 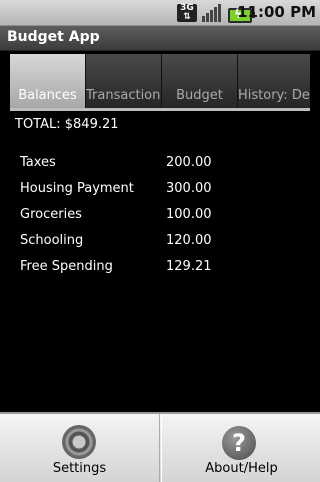 What do you see at coordinates (150, 168) in the screenshot?
I see `list-item: Taxes 200.00` at bounding box center [150, 168].